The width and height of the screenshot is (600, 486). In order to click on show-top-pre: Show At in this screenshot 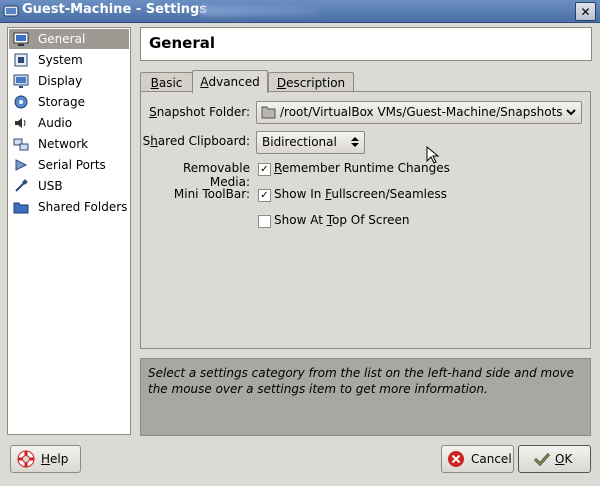, I will do `click(300, 220)`.